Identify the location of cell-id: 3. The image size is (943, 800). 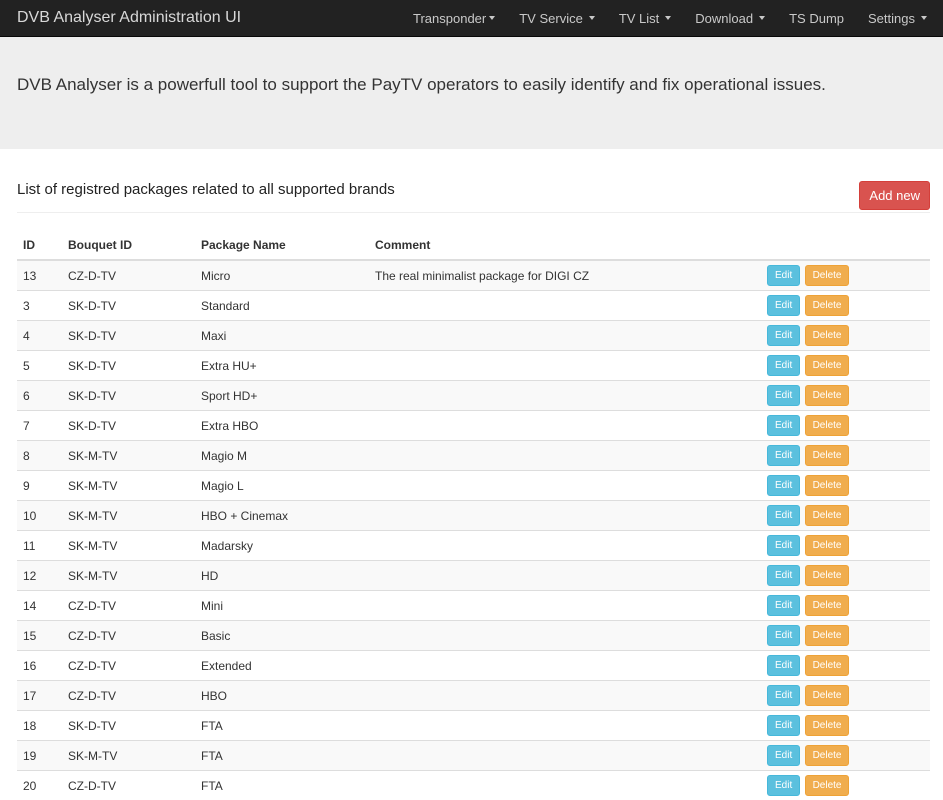
(39, 305).